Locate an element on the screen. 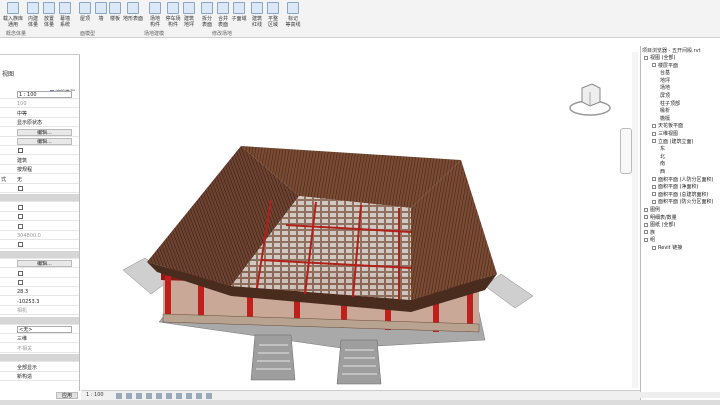 The image size is (720, 405). ribbon-button-label: 建筑 红线 is located at coordinates (256, 22).